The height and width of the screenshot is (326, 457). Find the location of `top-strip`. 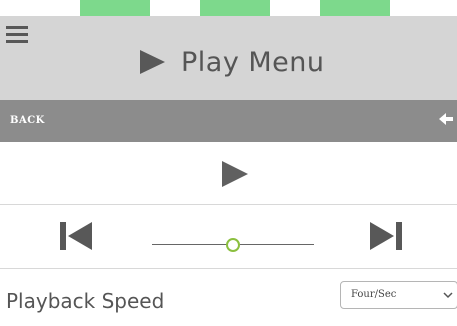

top-strip is located at coordinates (228, 8).